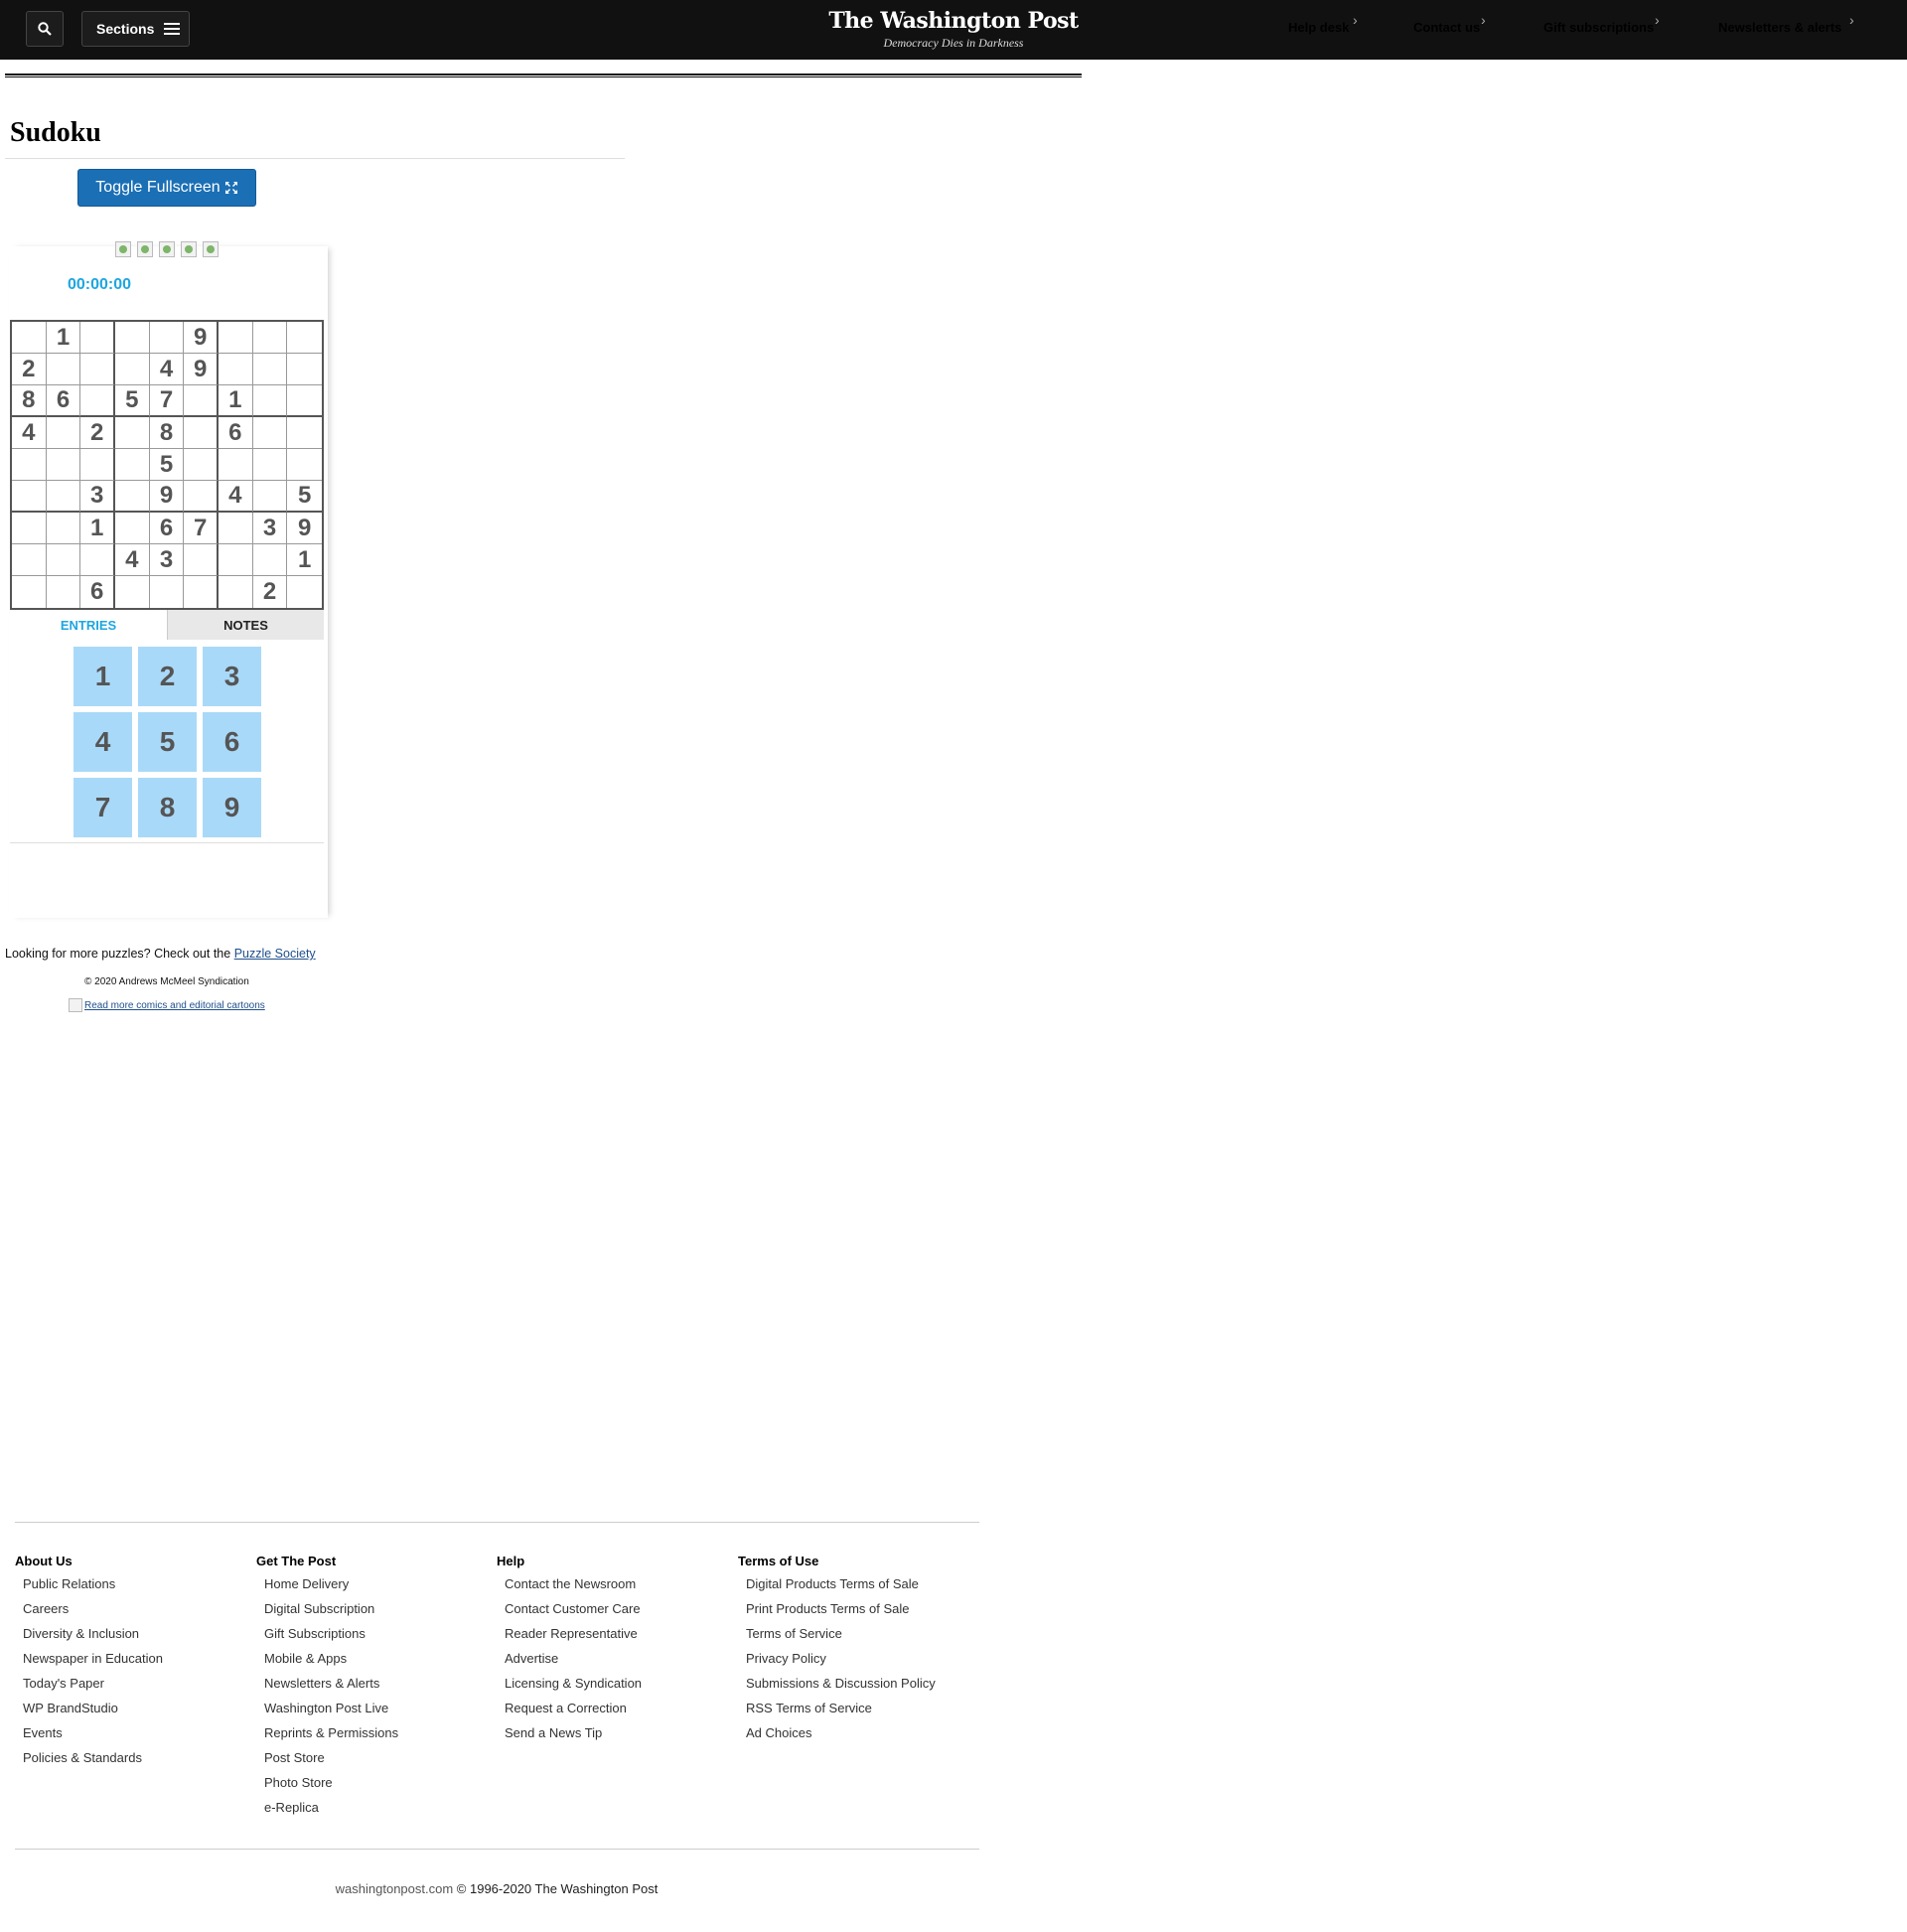 The width and height of the screenshot is (1907, 1932). What do you see at coordinates (93, 1633) in the screenshot?
I see `footer-link: Diversity & Inclusion` at bounding box center [93, 1633].